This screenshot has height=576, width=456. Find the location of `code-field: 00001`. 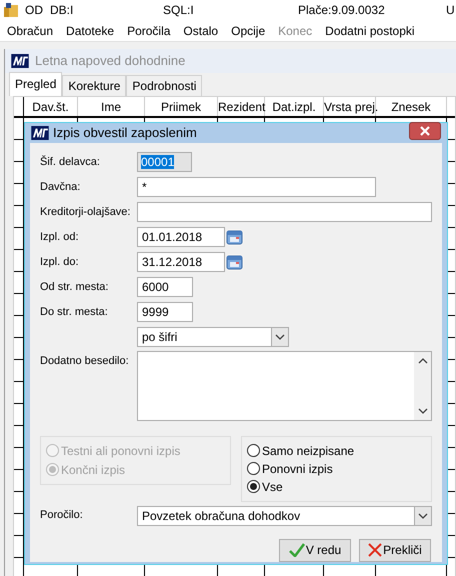

code-field: 00001 is located at coordinates (164, 162).